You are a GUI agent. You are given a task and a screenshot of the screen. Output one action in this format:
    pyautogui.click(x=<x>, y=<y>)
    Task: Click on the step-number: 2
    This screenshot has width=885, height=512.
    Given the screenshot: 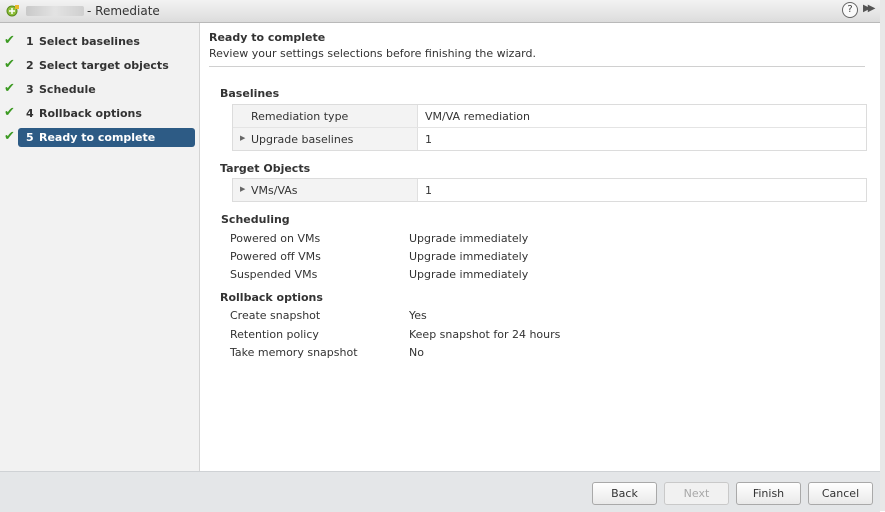 What is the action you would take?
    pyautogui.click(x=30, y=65)
    